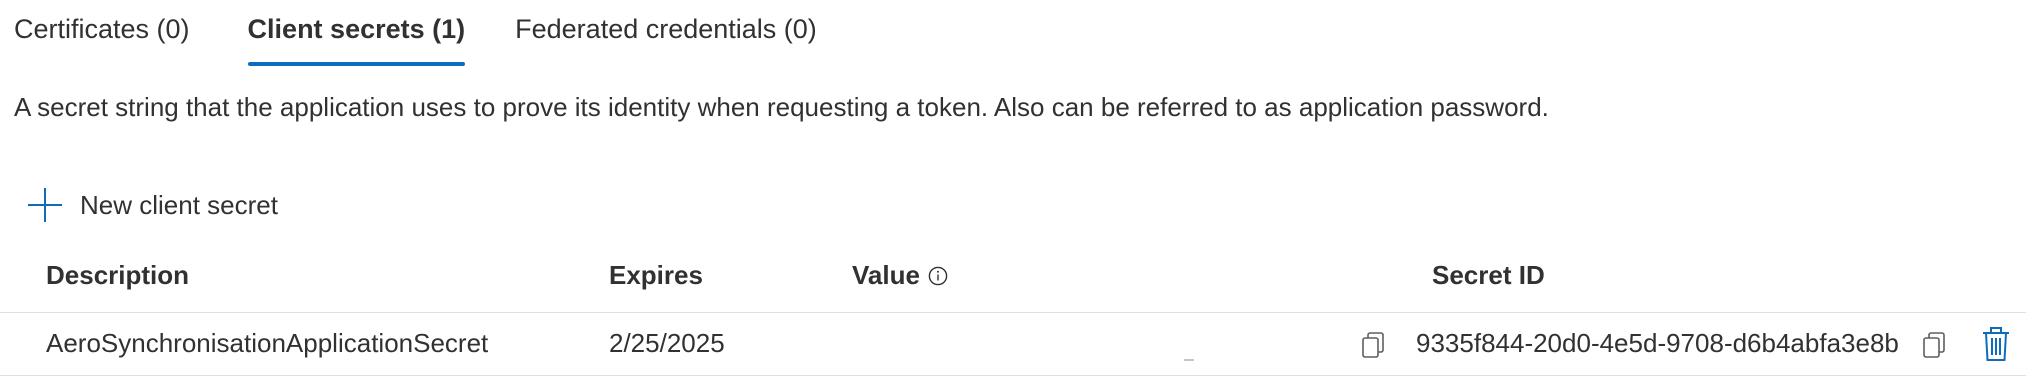 The image size is (2038, 390). I want to click on secret-description: AeroSynchronisationApplicationSecret, so click(267, 343).